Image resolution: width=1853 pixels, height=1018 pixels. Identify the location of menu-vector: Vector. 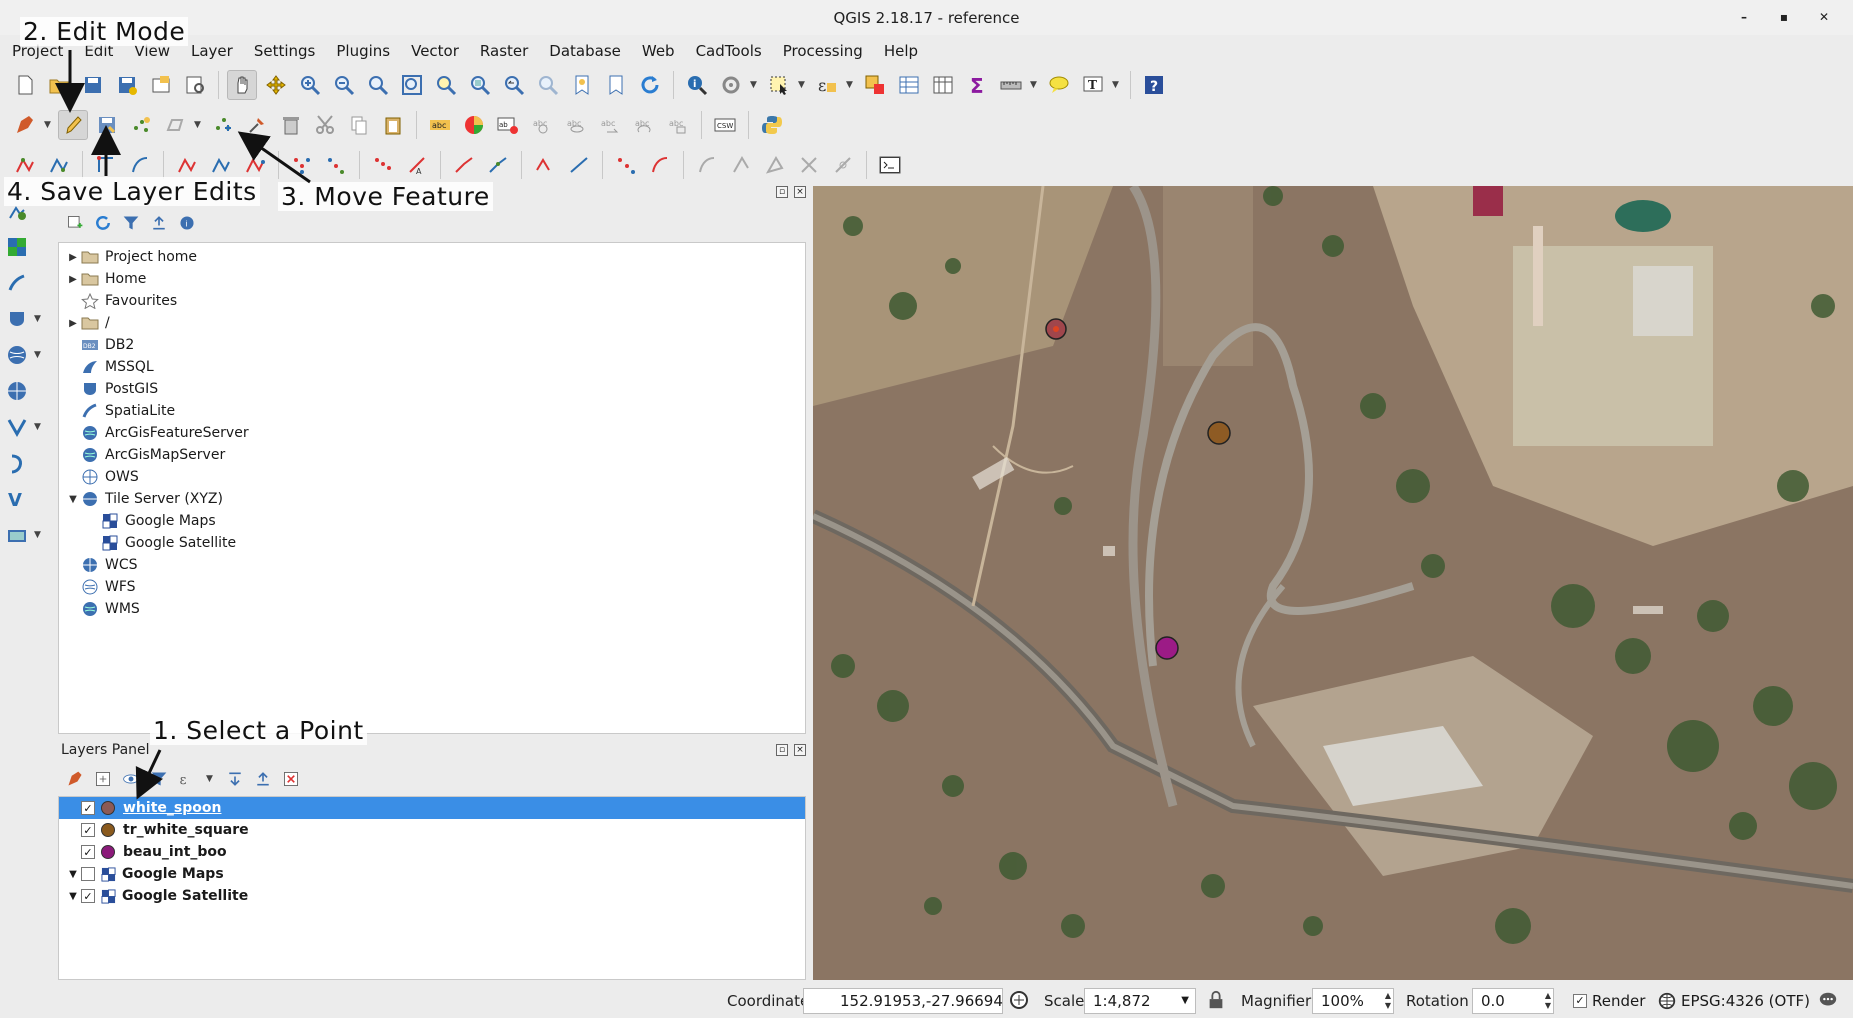
(435, 51).